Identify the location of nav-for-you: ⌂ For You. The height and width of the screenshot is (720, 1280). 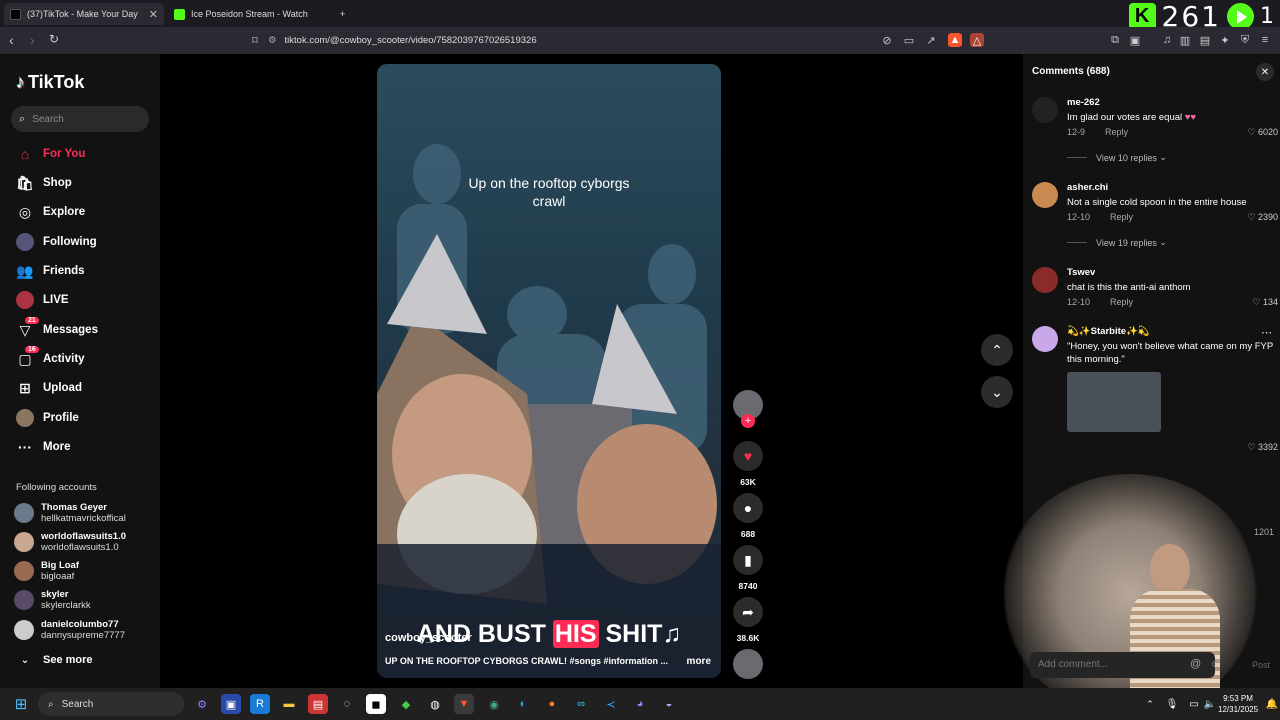
(51, 154).